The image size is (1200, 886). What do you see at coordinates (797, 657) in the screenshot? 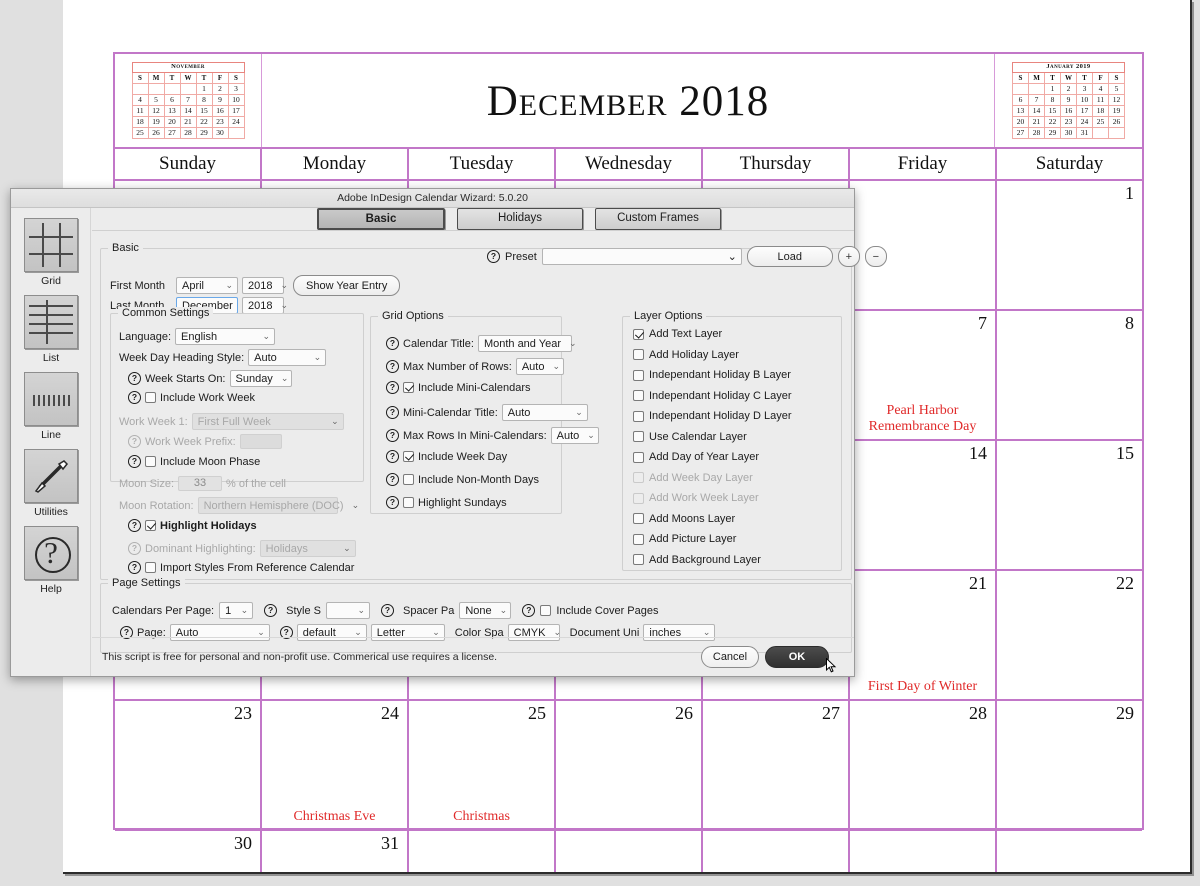
I see `ok-button: OK` at bounding box center [797, 657].